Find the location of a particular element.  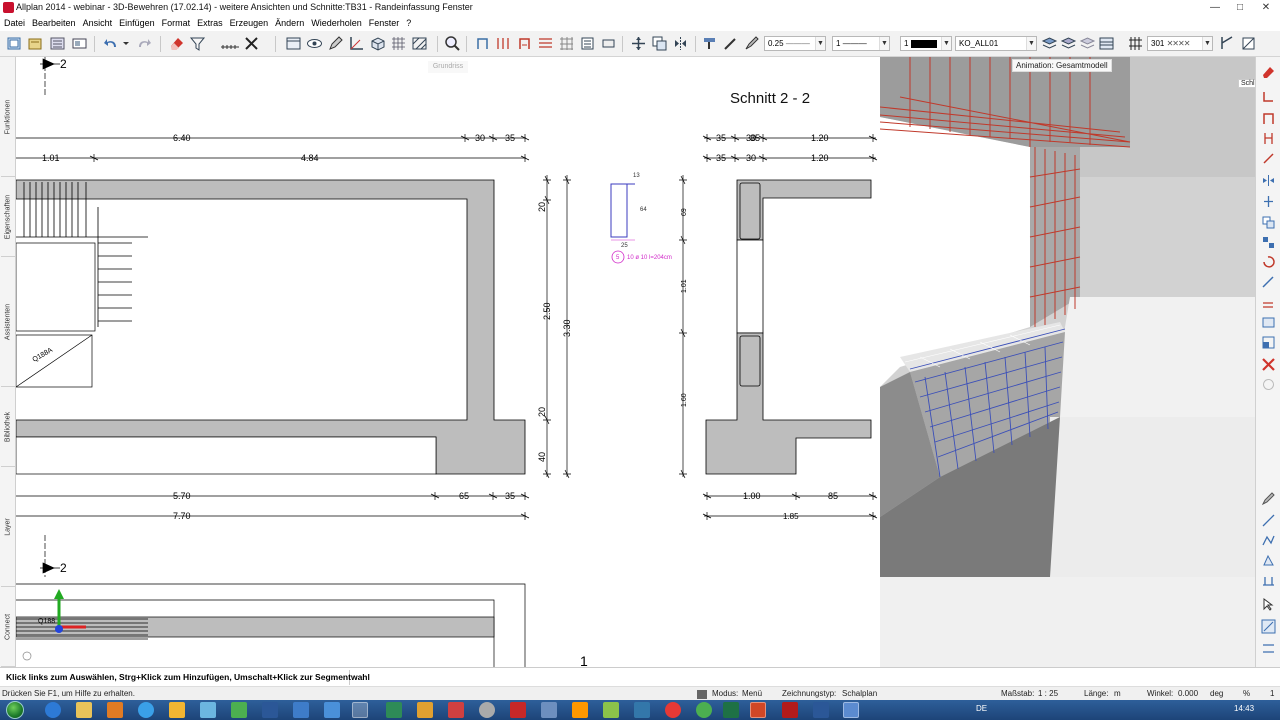

menu-aendern: Ändern is located at coordinates (289, 23).